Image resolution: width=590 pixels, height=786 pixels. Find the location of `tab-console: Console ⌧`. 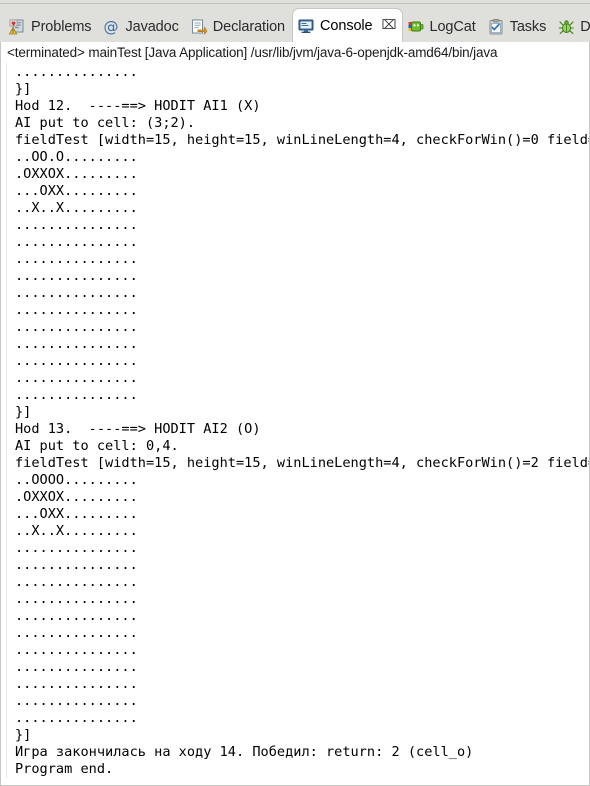

tab-console: Console ⌧ is located at coordinates (347, 25).